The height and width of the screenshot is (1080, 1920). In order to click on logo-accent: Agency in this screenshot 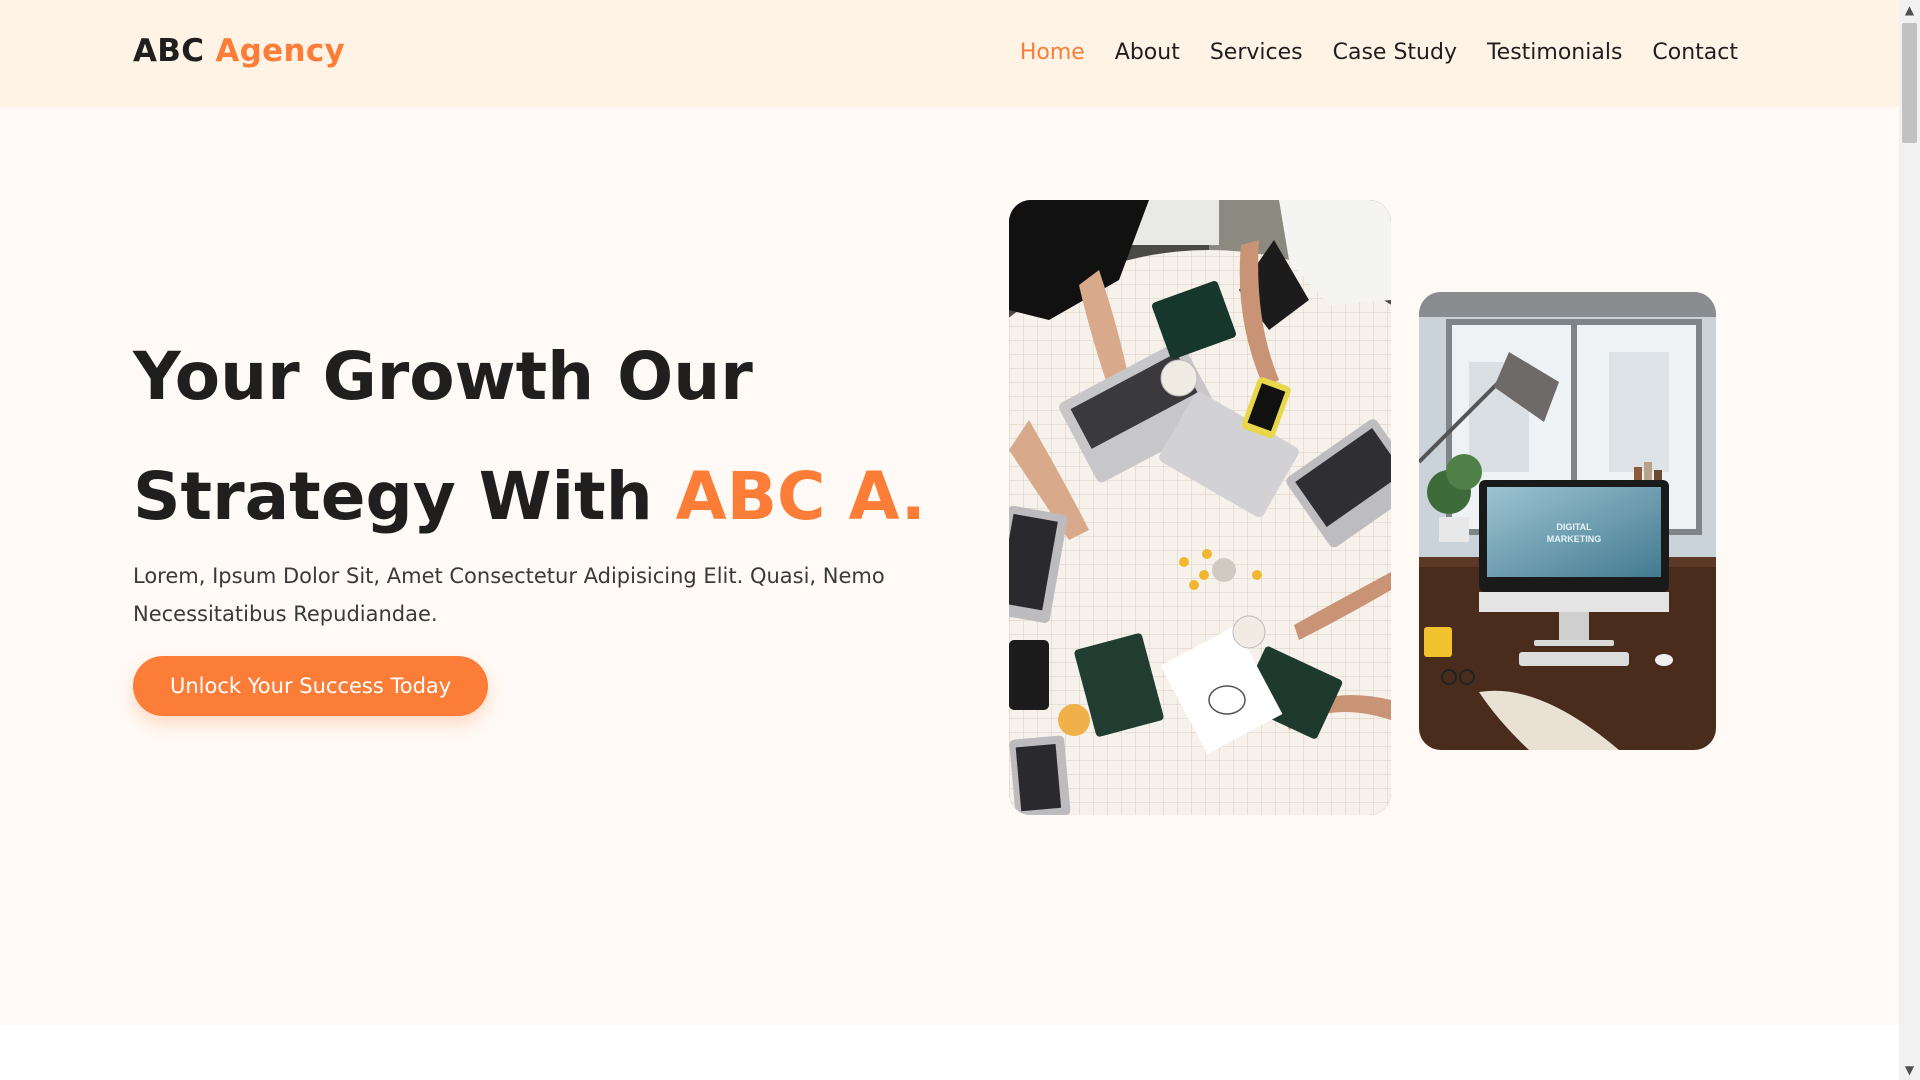, I will do `click(280, 51)`.